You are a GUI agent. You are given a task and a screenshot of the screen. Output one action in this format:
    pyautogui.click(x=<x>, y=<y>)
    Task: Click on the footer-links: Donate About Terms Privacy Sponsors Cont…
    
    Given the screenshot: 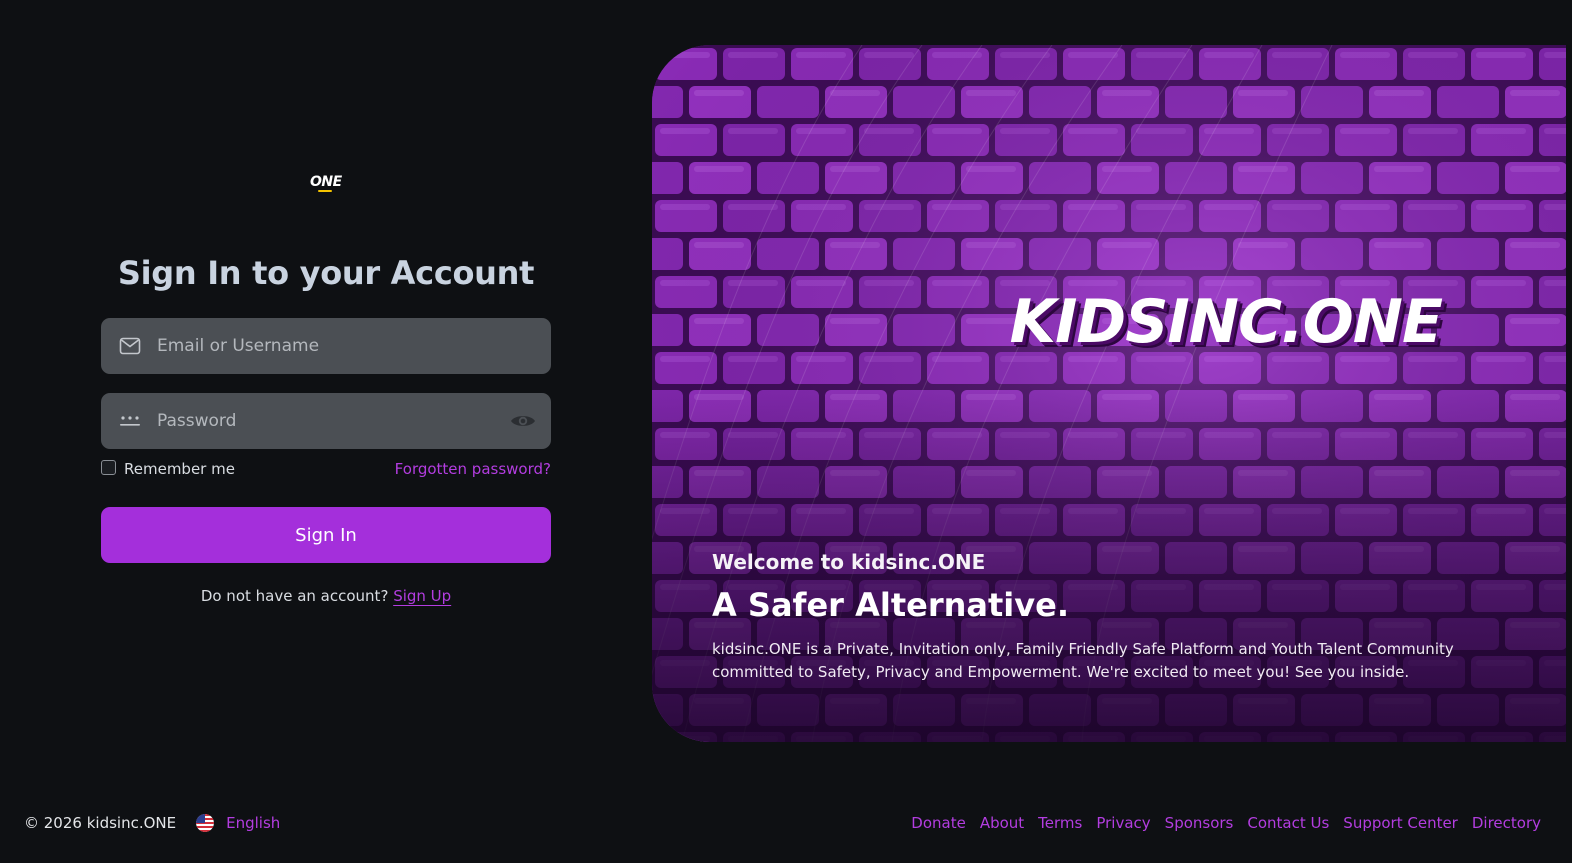 What is the action you would take?
    pyautogui.click(x=1226, y=823)
    